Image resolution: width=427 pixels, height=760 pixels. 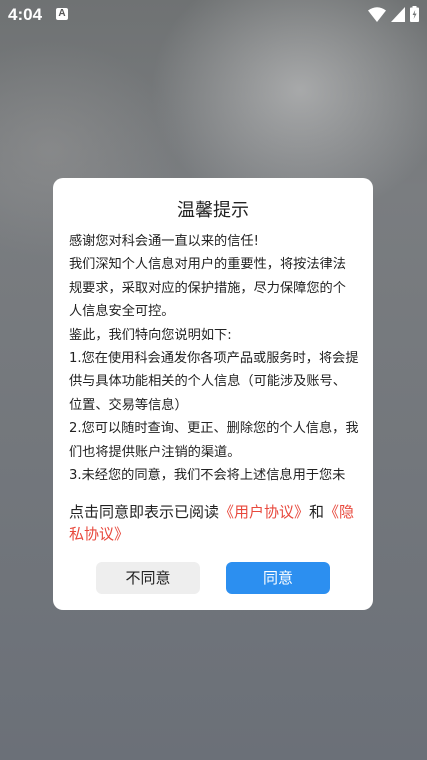 What do you see at coordinates (398, 14) in the screenshot?
I see `cell-signal-icon` at bounding box center [398, 14].